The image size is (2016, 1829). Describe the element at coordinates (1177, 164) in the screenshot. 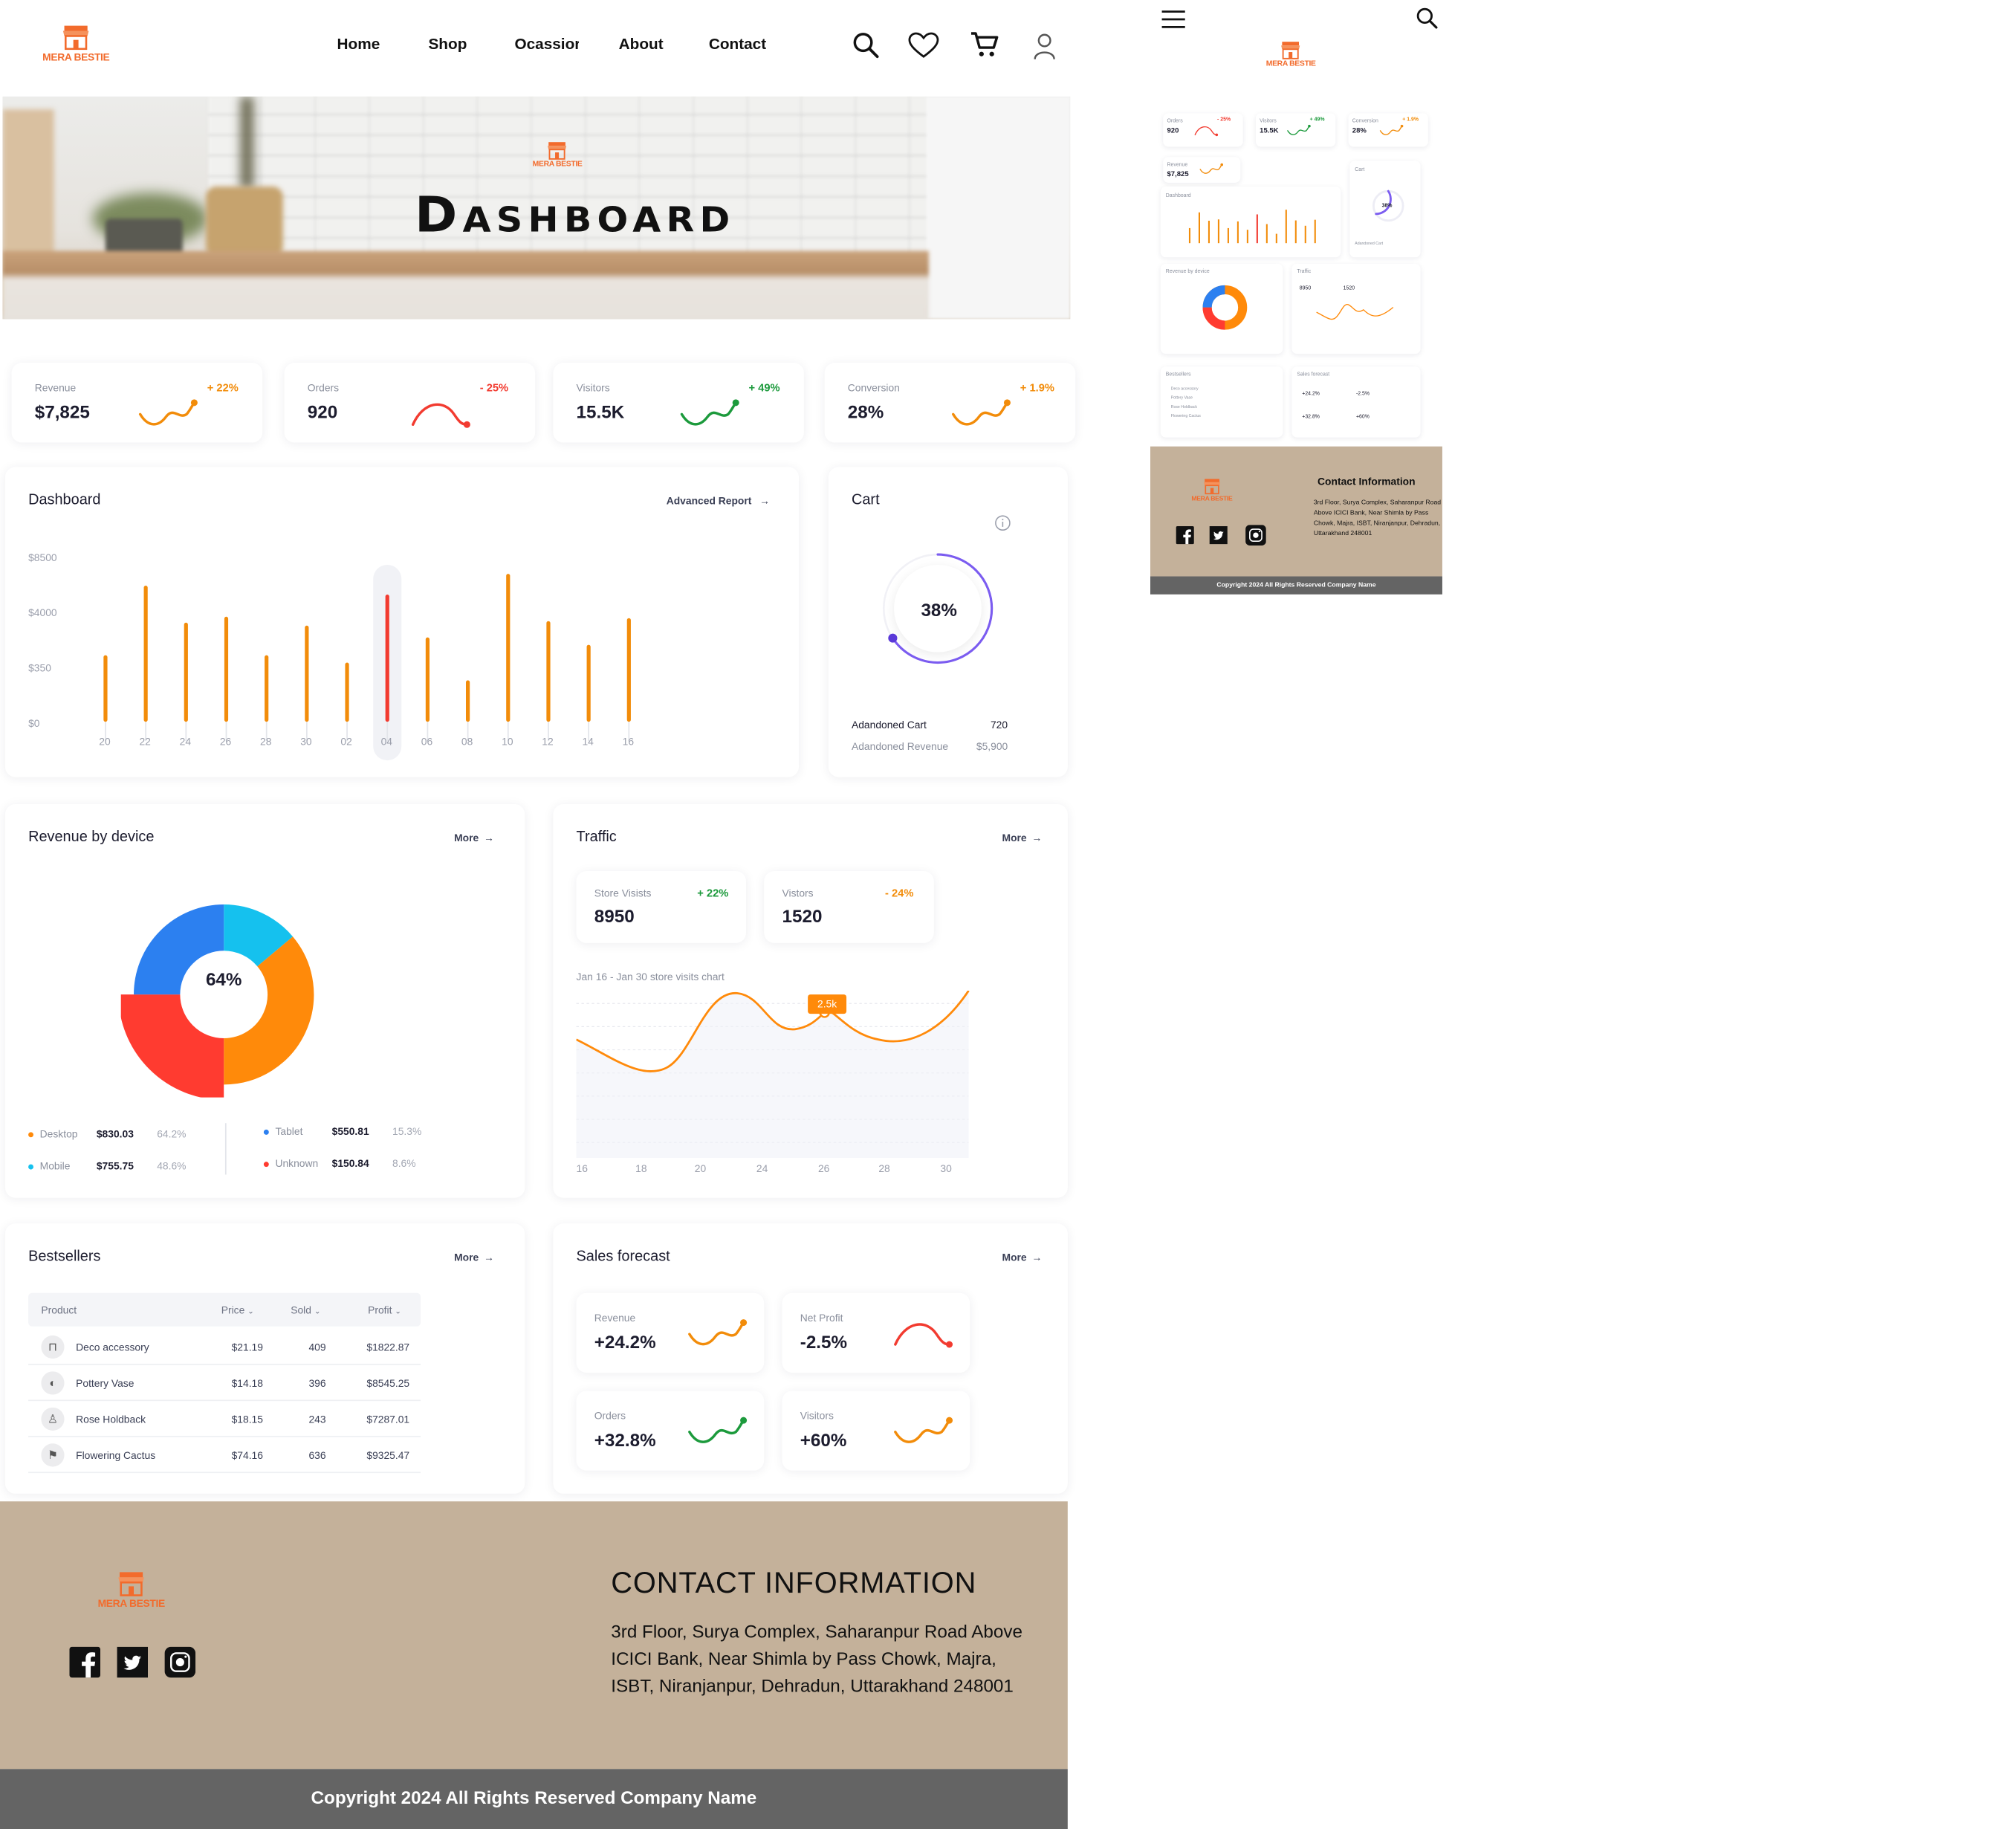

I see `mobile-stat-label: Revenue` at that location.